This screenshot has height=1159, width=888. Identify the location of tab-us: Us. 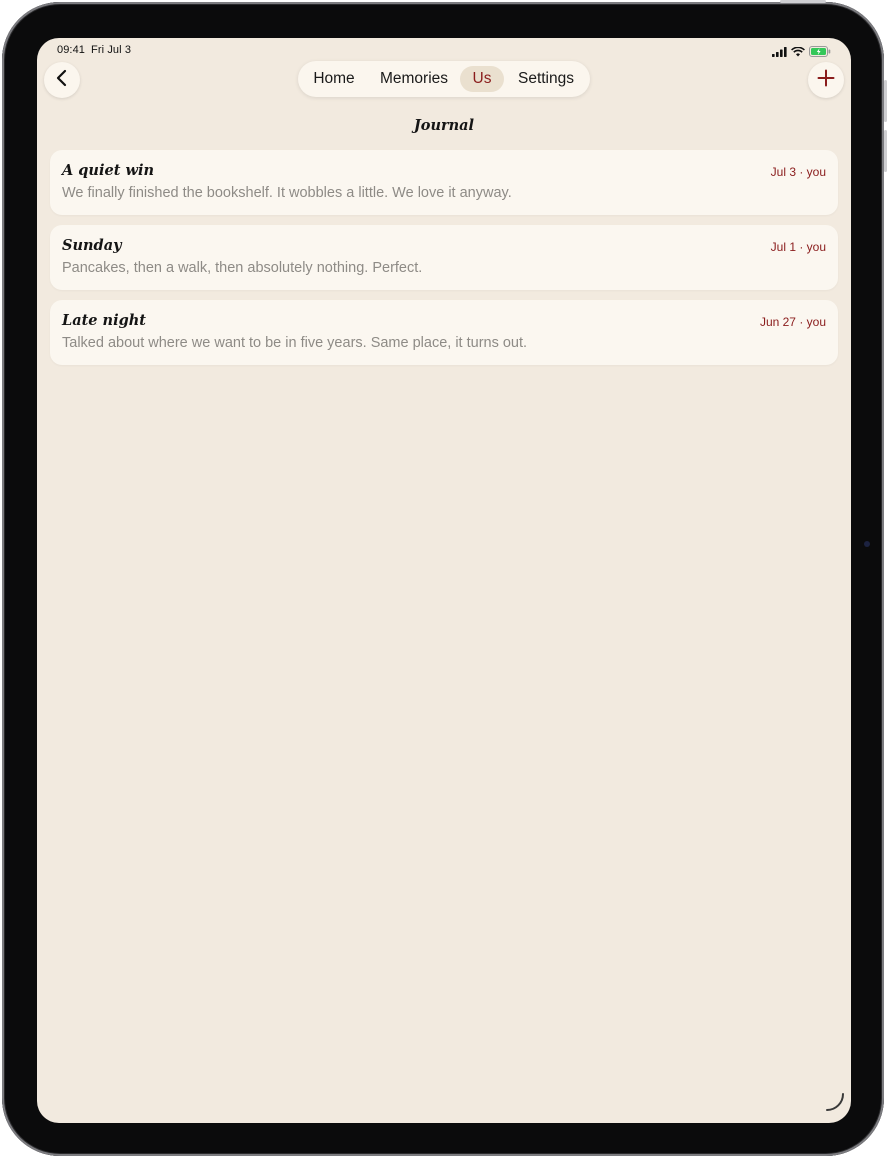
(482, 79).